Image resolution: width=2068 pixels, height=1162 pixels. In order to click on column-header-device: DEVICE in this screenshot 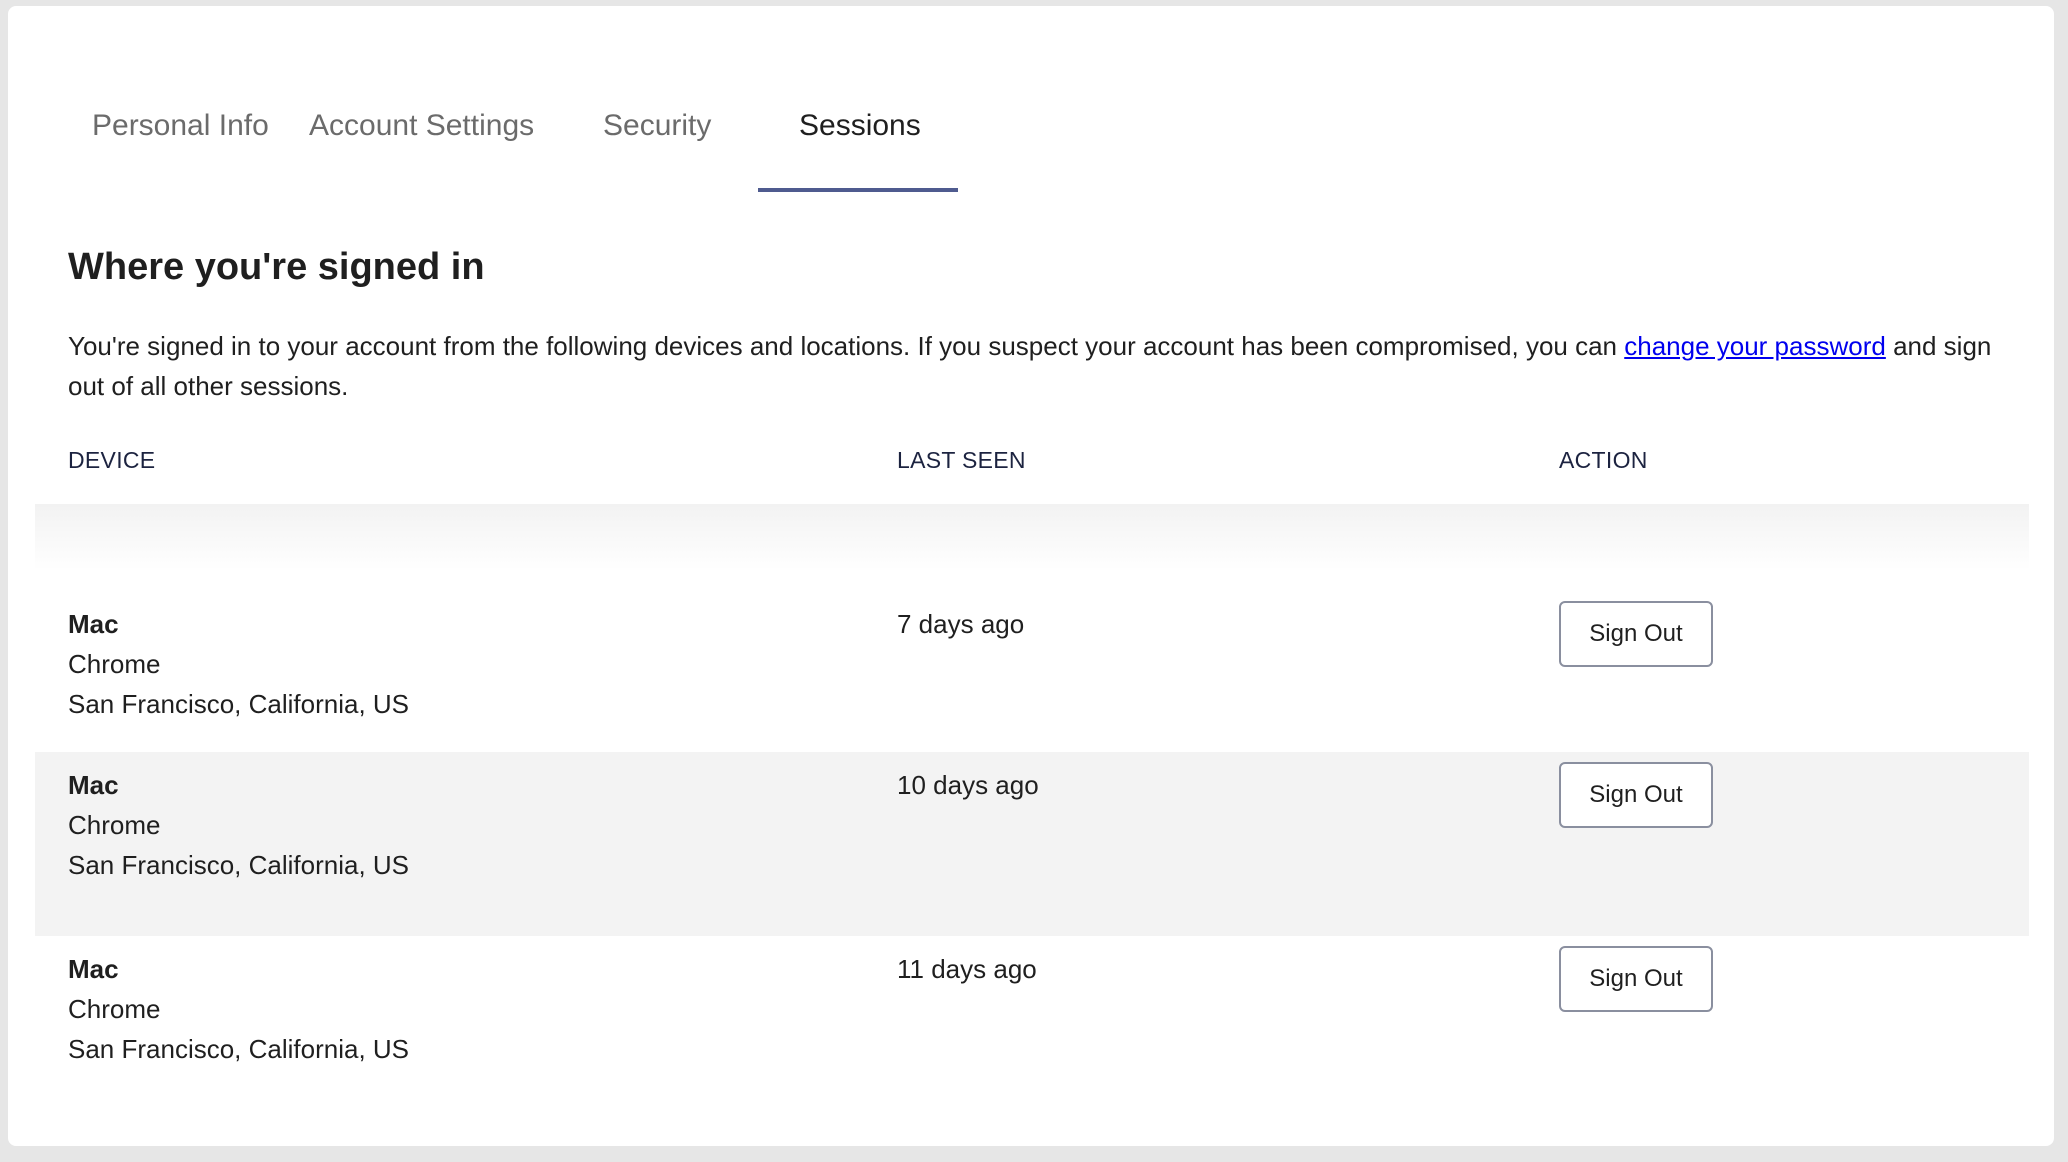, I will do `click(112, 460)`.